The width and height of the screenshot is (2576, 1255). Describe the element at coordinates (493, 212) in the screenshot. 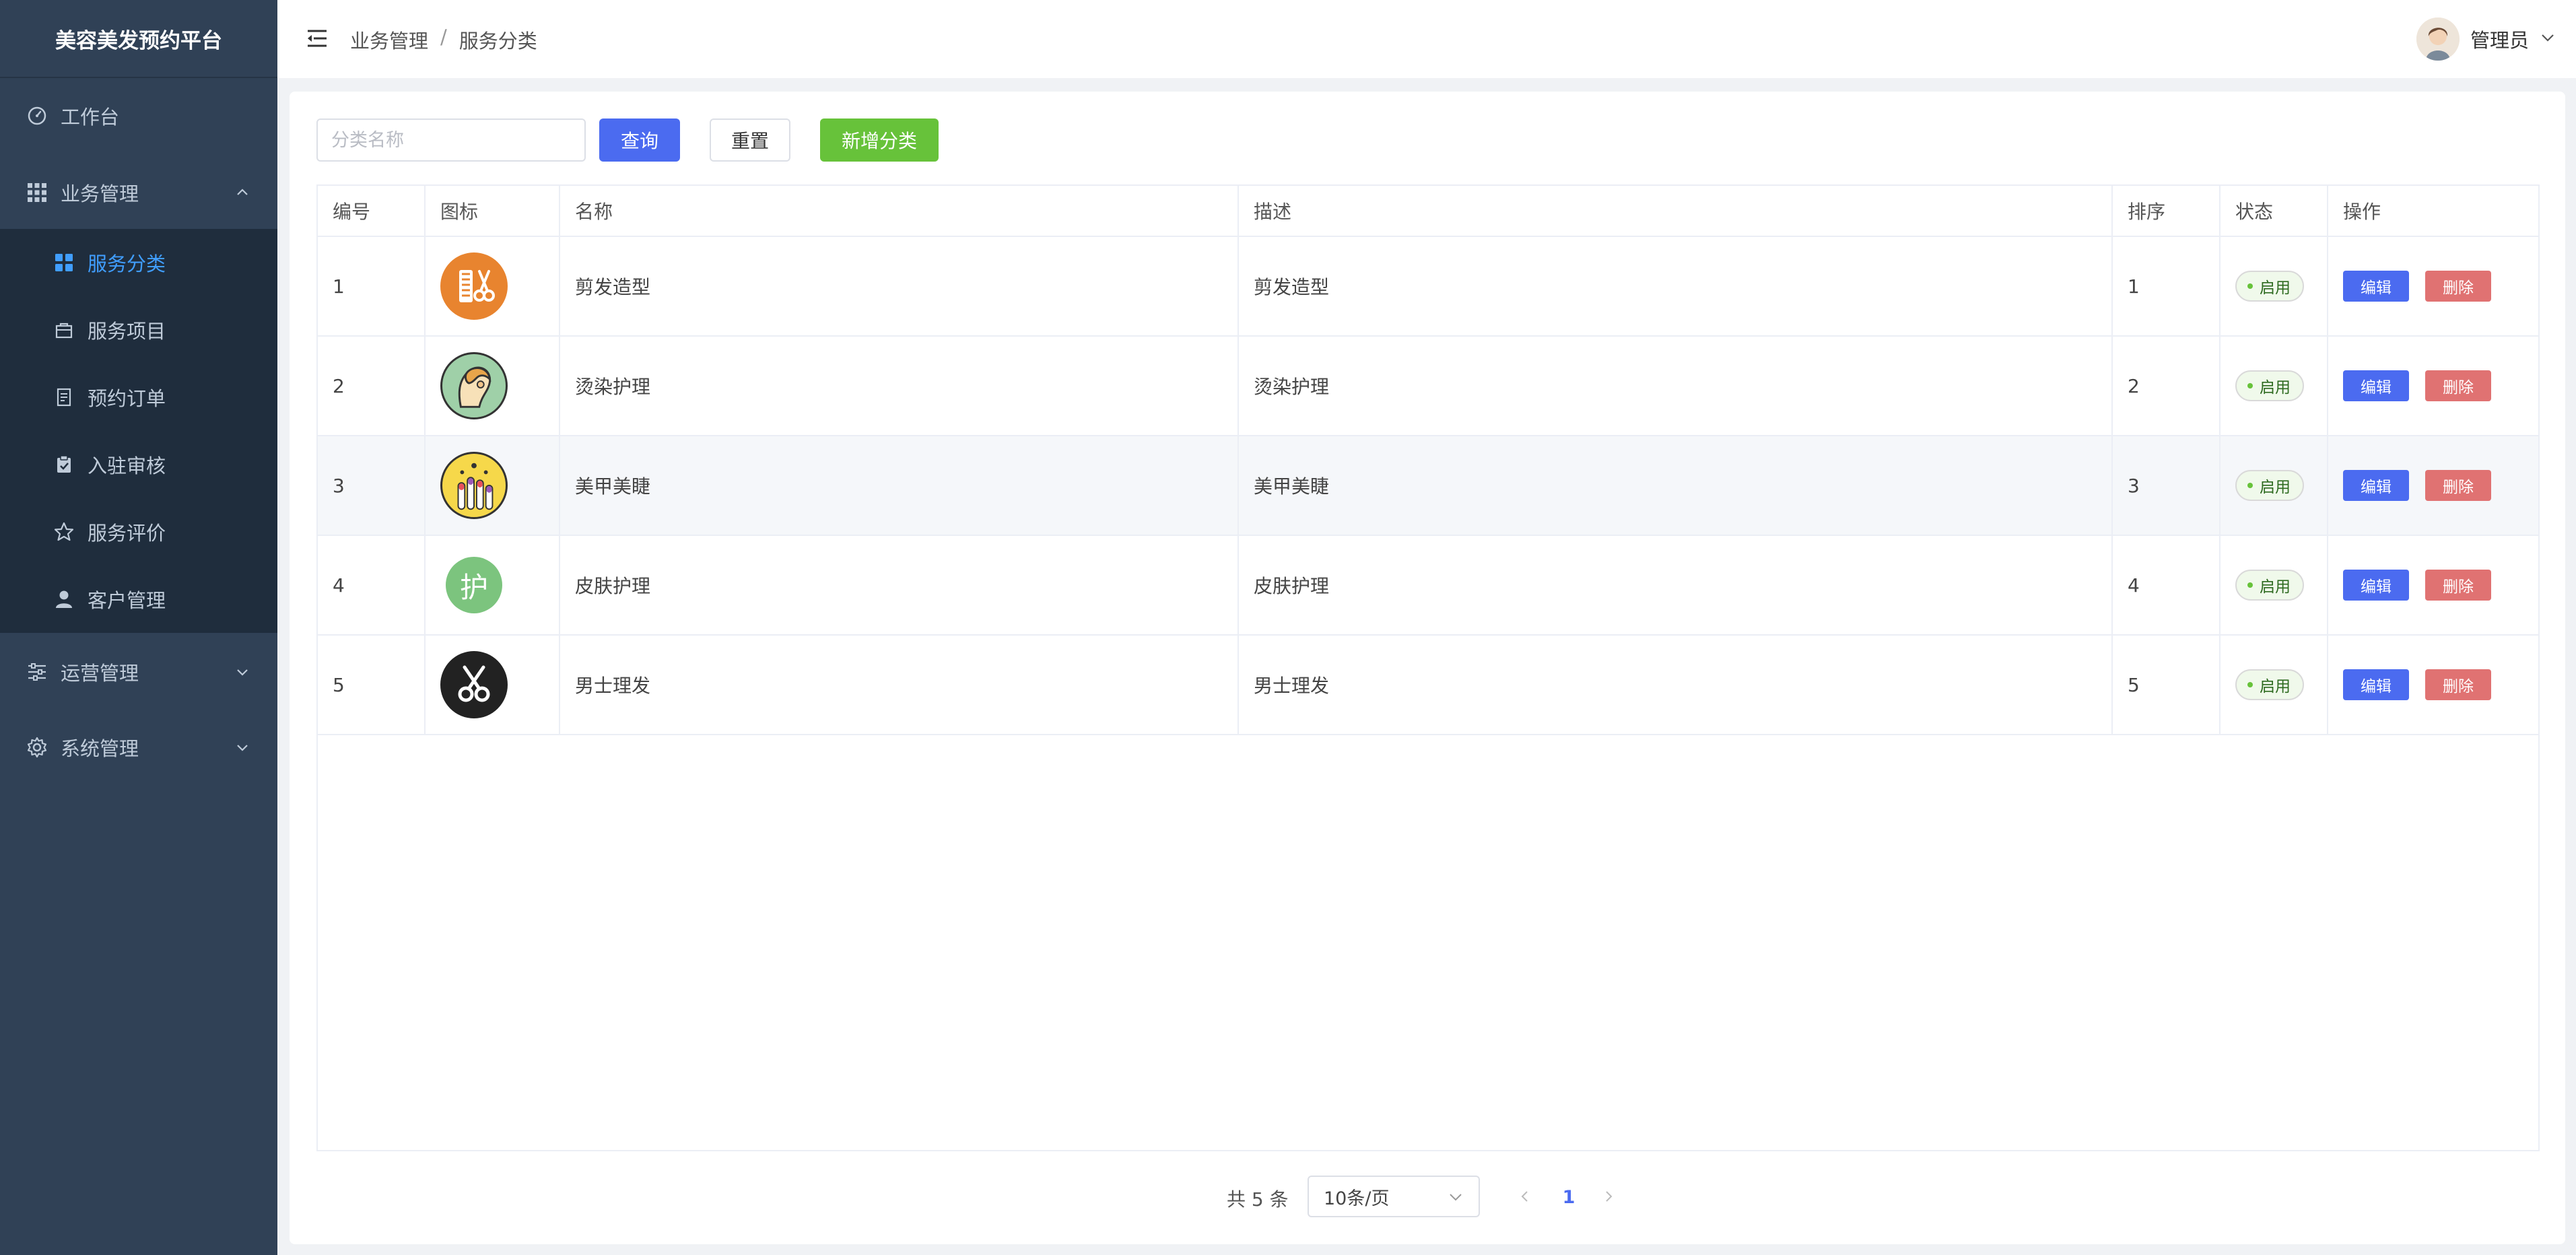

I see `column-header-icon: 图标` at that location.